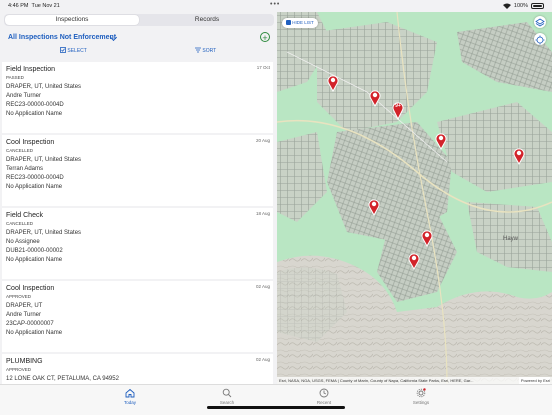  What do you see at coordinates (227, 393) in the screenshot?
I see `search-icon` at bounding box center [227, 393].